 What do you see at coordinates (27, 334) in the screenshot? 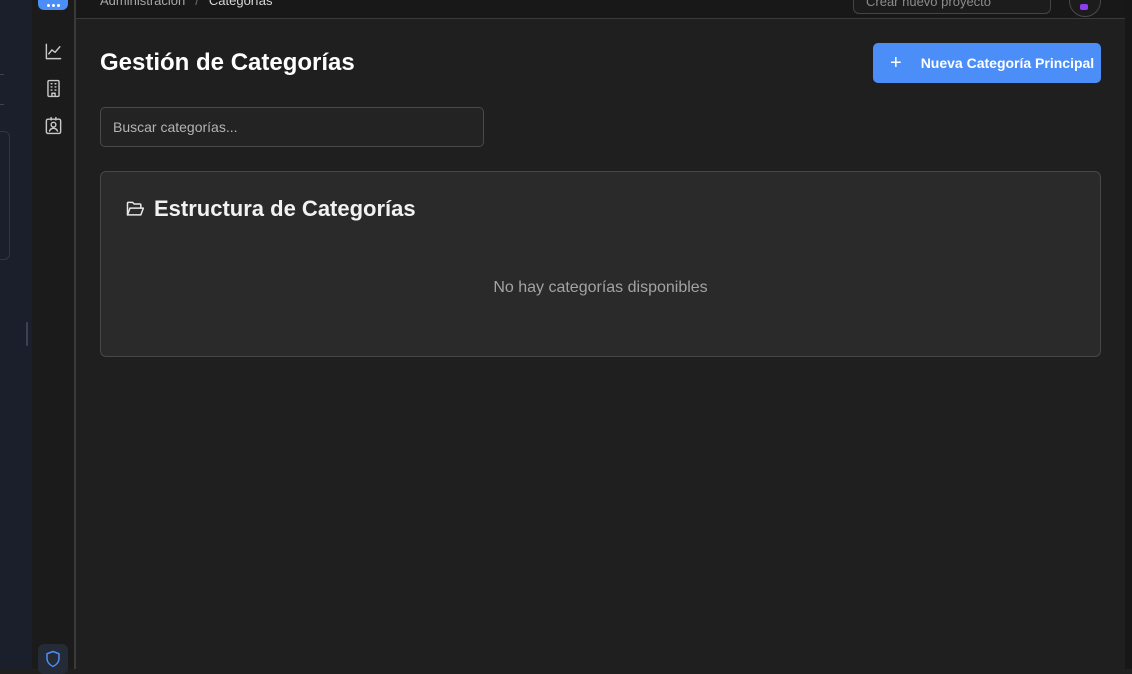
I see `resize-handle` at bounding box center [27, 334].